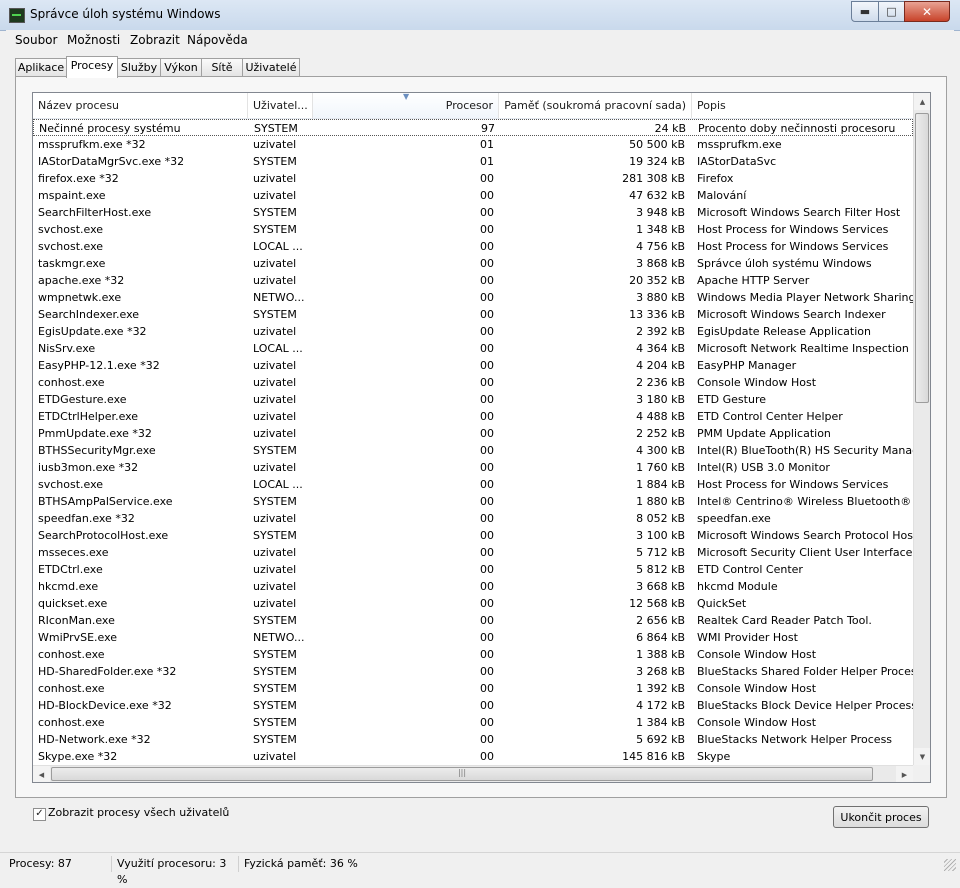 Image resolution: width=960 pixels, height=888 pixels. What do you see at coordinates (473, 586) in the screenshot?
I see `table-row: hkcmd.exe uzivatel 00 3 668 kB hkcmd Module` at bounding box center [473, 586].